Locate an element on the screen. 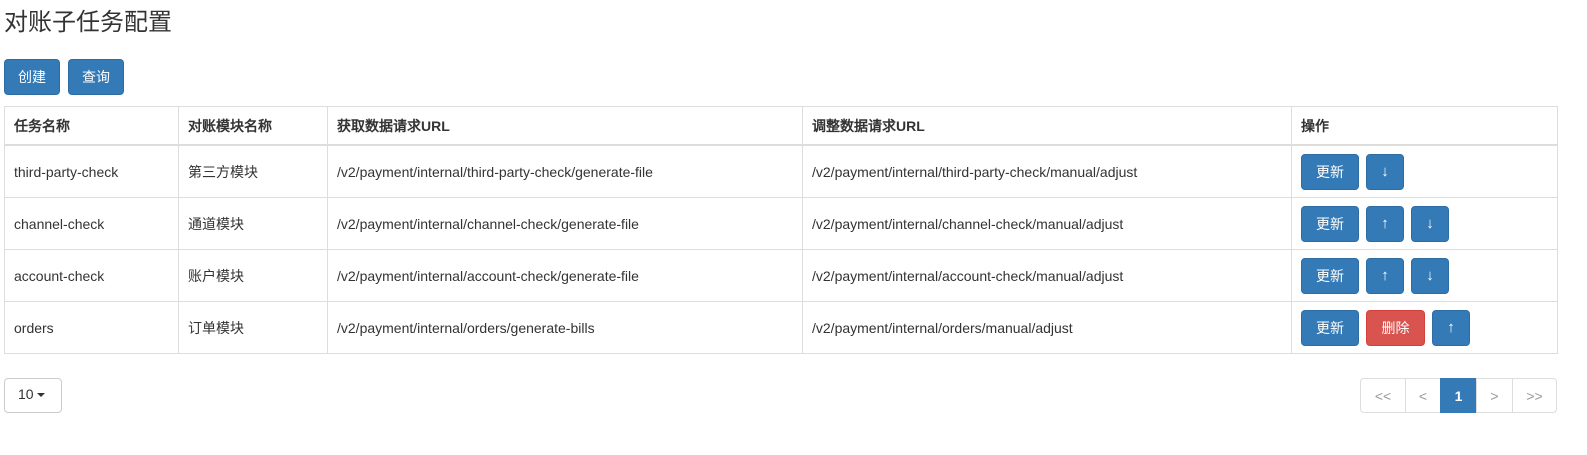 The image size is (1587, 455). actions-cell: 更新 删除 ↑ is located at coordinates (1424, 327).